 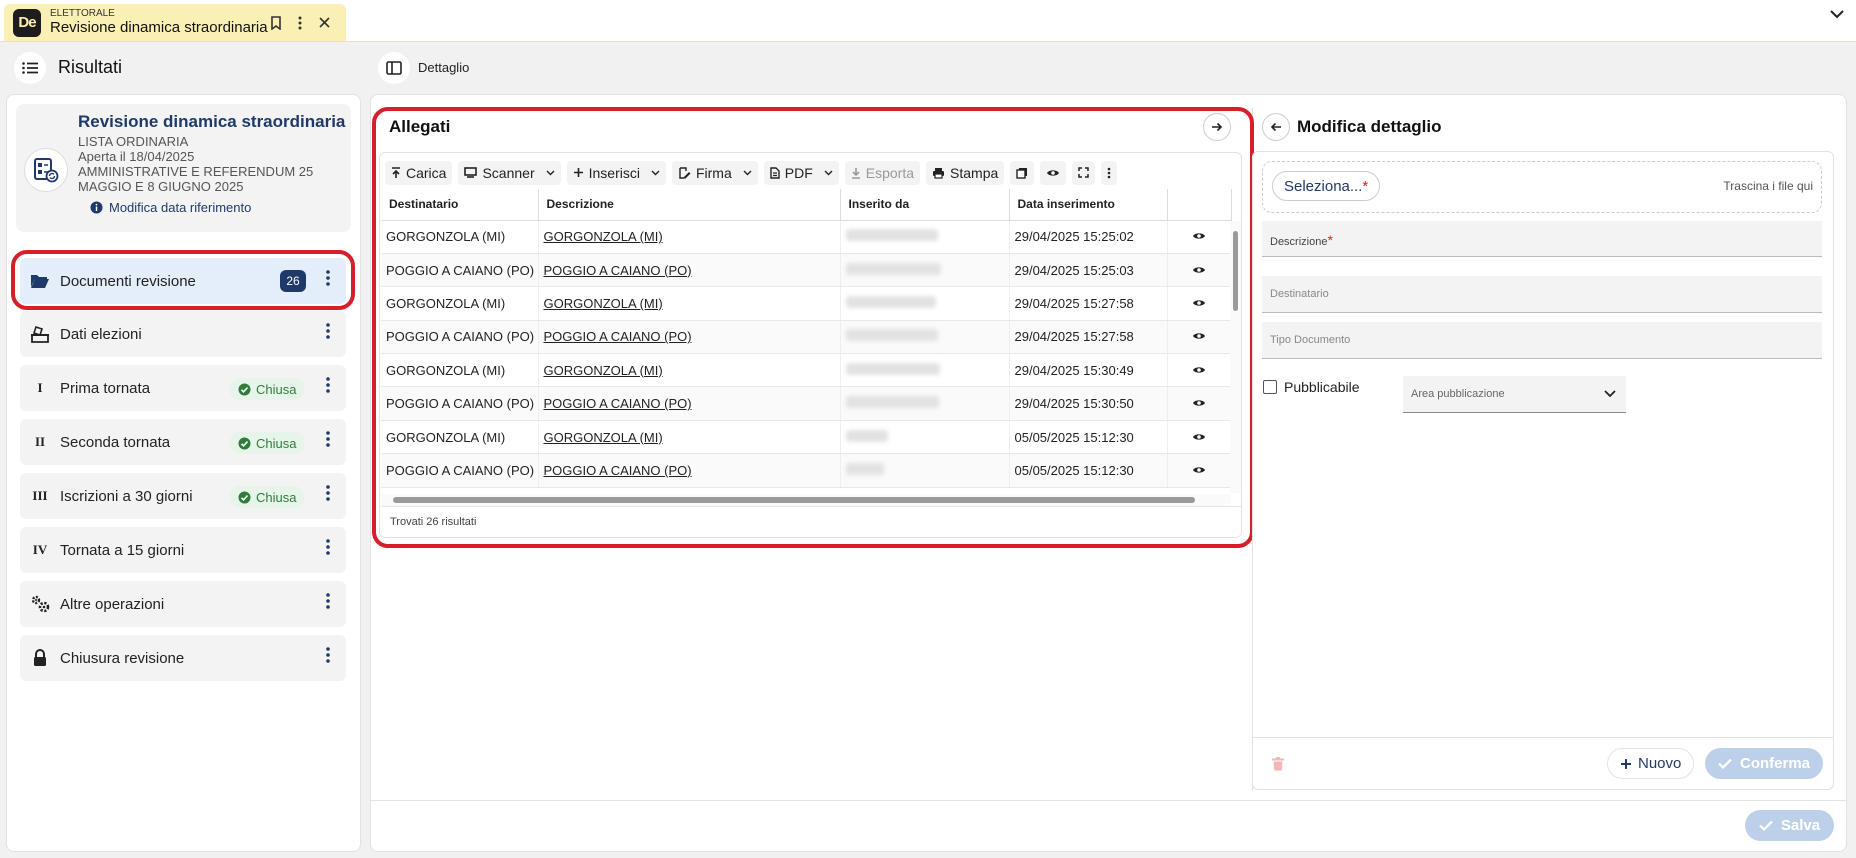 I want to click on salva-button: Salva, so click(x=1789, y=825).